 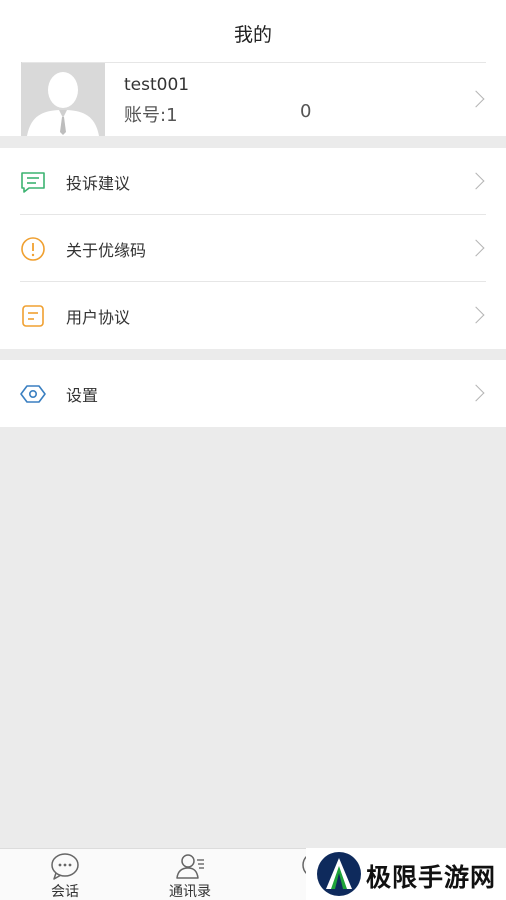 I want to click on account-number: 账号:1, so click(x=151, y=115).